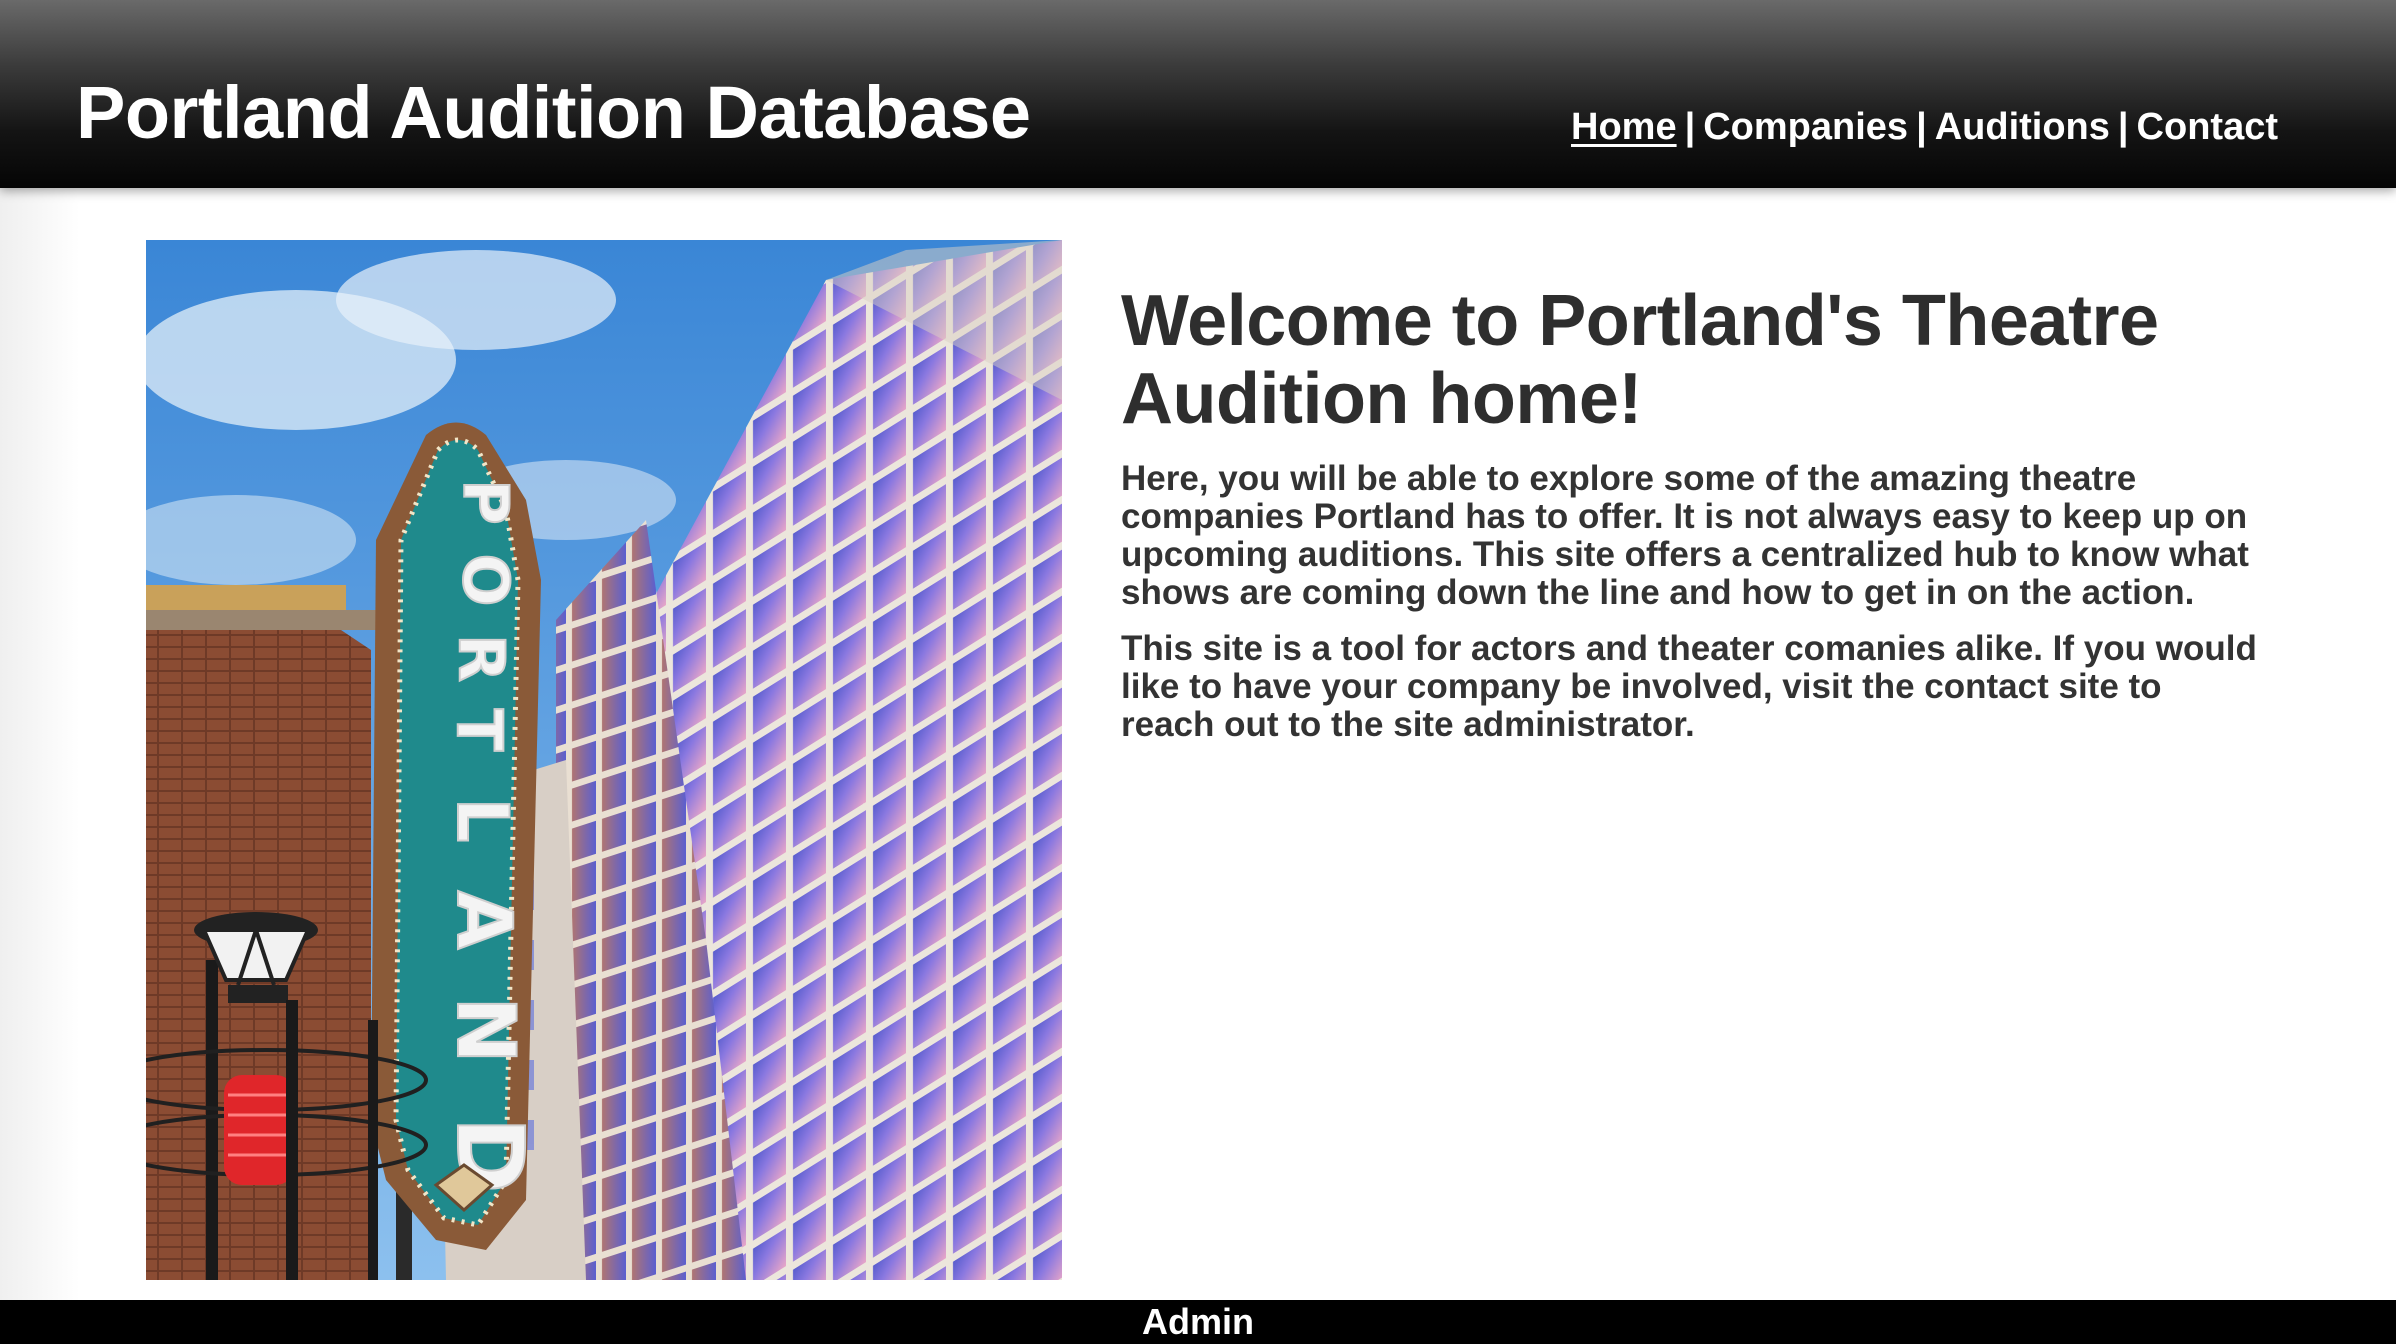  Describe the element at coordinates (1805, 127) in the screenshot. I see `nav-companies-link: Companies` at that location.